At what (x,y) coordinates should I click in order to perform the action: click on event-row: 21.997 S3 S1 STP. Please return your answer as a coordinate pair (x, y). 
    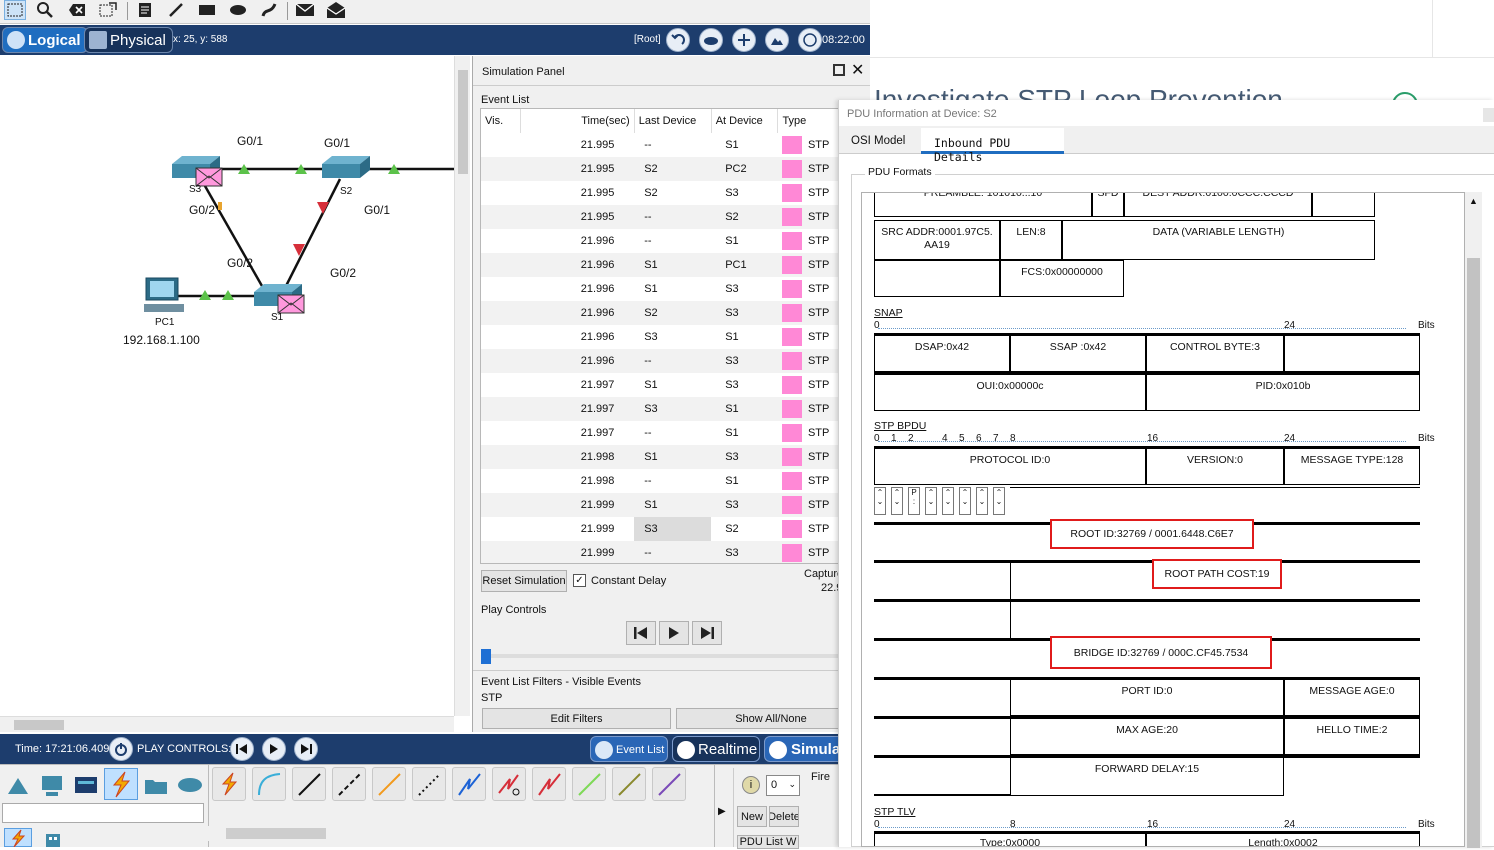
    Looking at the image, I should click on (660, 409).